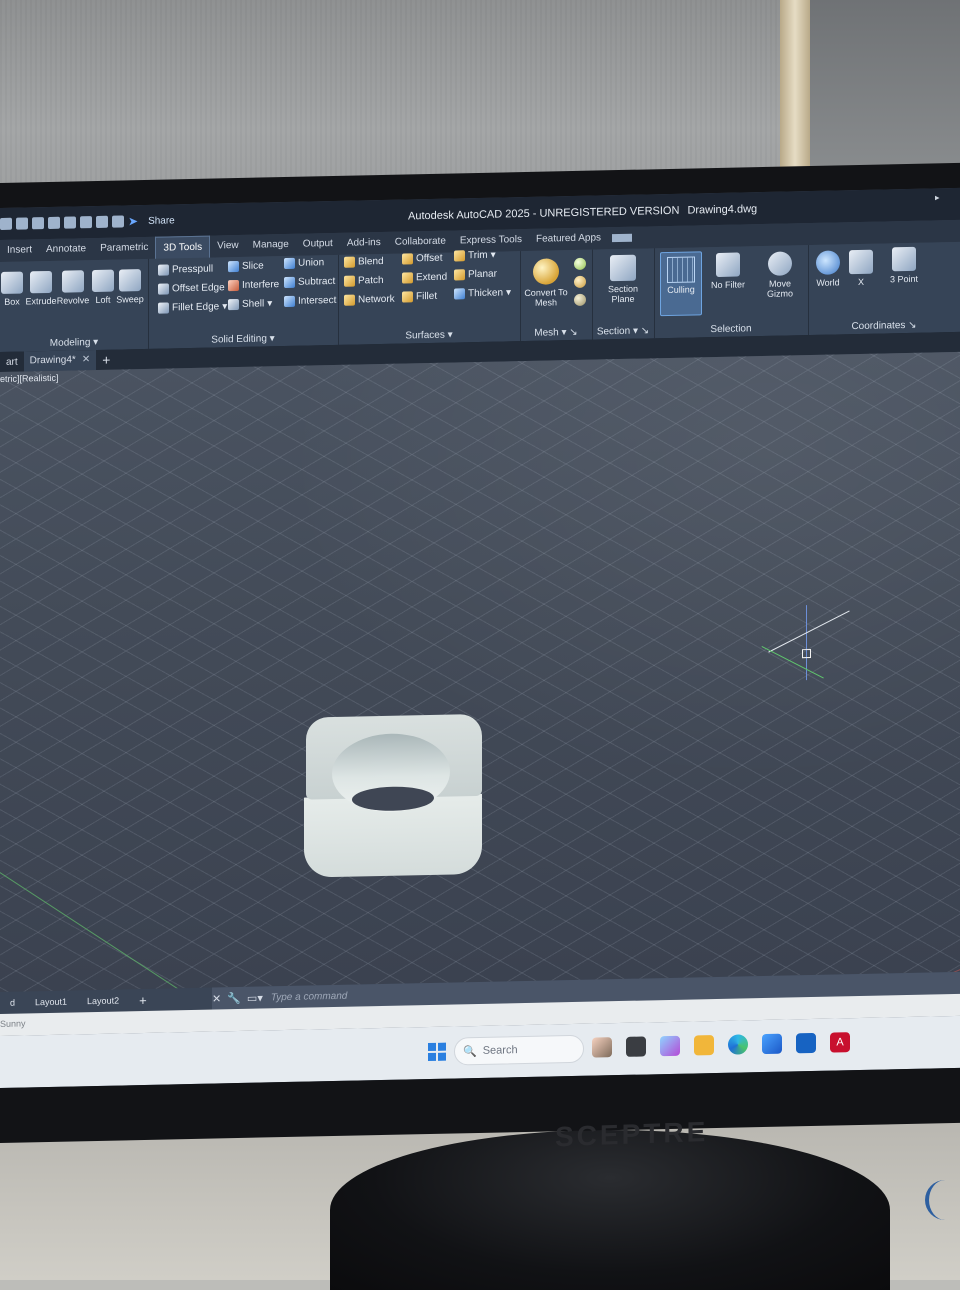  Describe the element at coordinates (106, 360) in the screenshot. I see `new-tab-icon: +` at that location.